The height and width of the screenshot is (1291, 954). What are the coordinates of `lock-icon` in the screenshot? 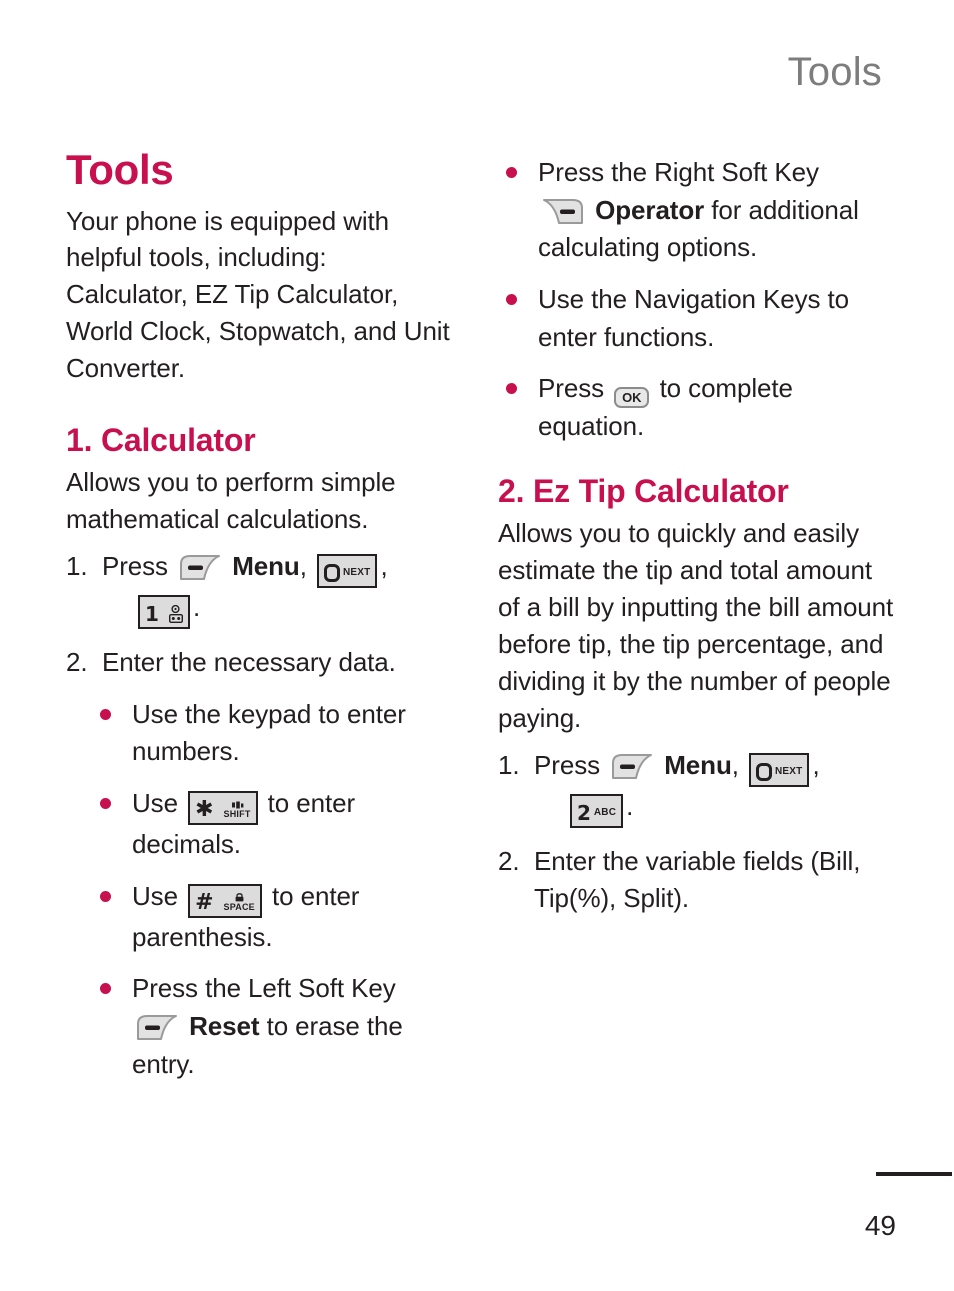 It's located at (239, 897).